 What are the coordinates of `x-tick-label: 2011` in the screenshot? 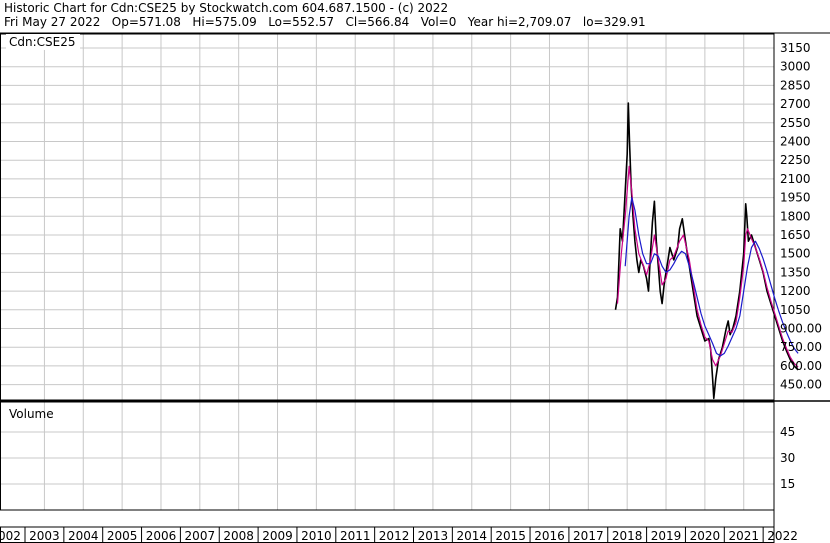 It's located at (355, 536).